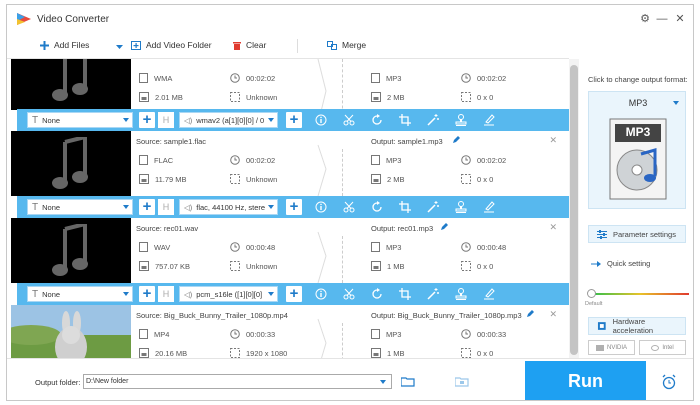 The height and width of the screenshot is (405, 700). Describe the element at coordinates (346, 45) in the screenshot. I see `merge-button: Merge` at that location.